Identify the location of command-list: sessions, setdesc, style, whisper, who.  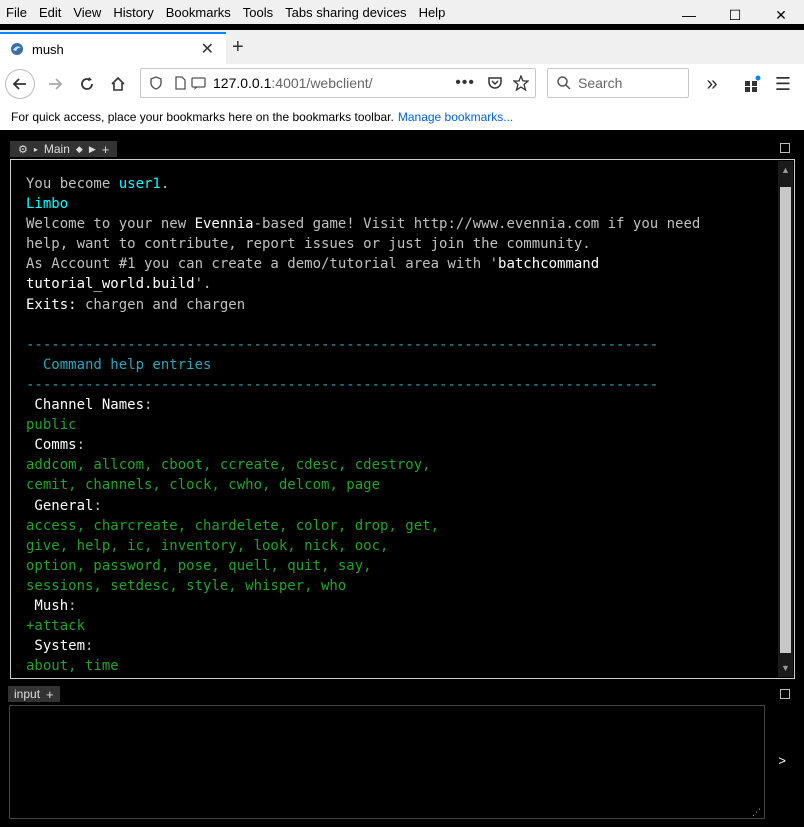
(186, 585).